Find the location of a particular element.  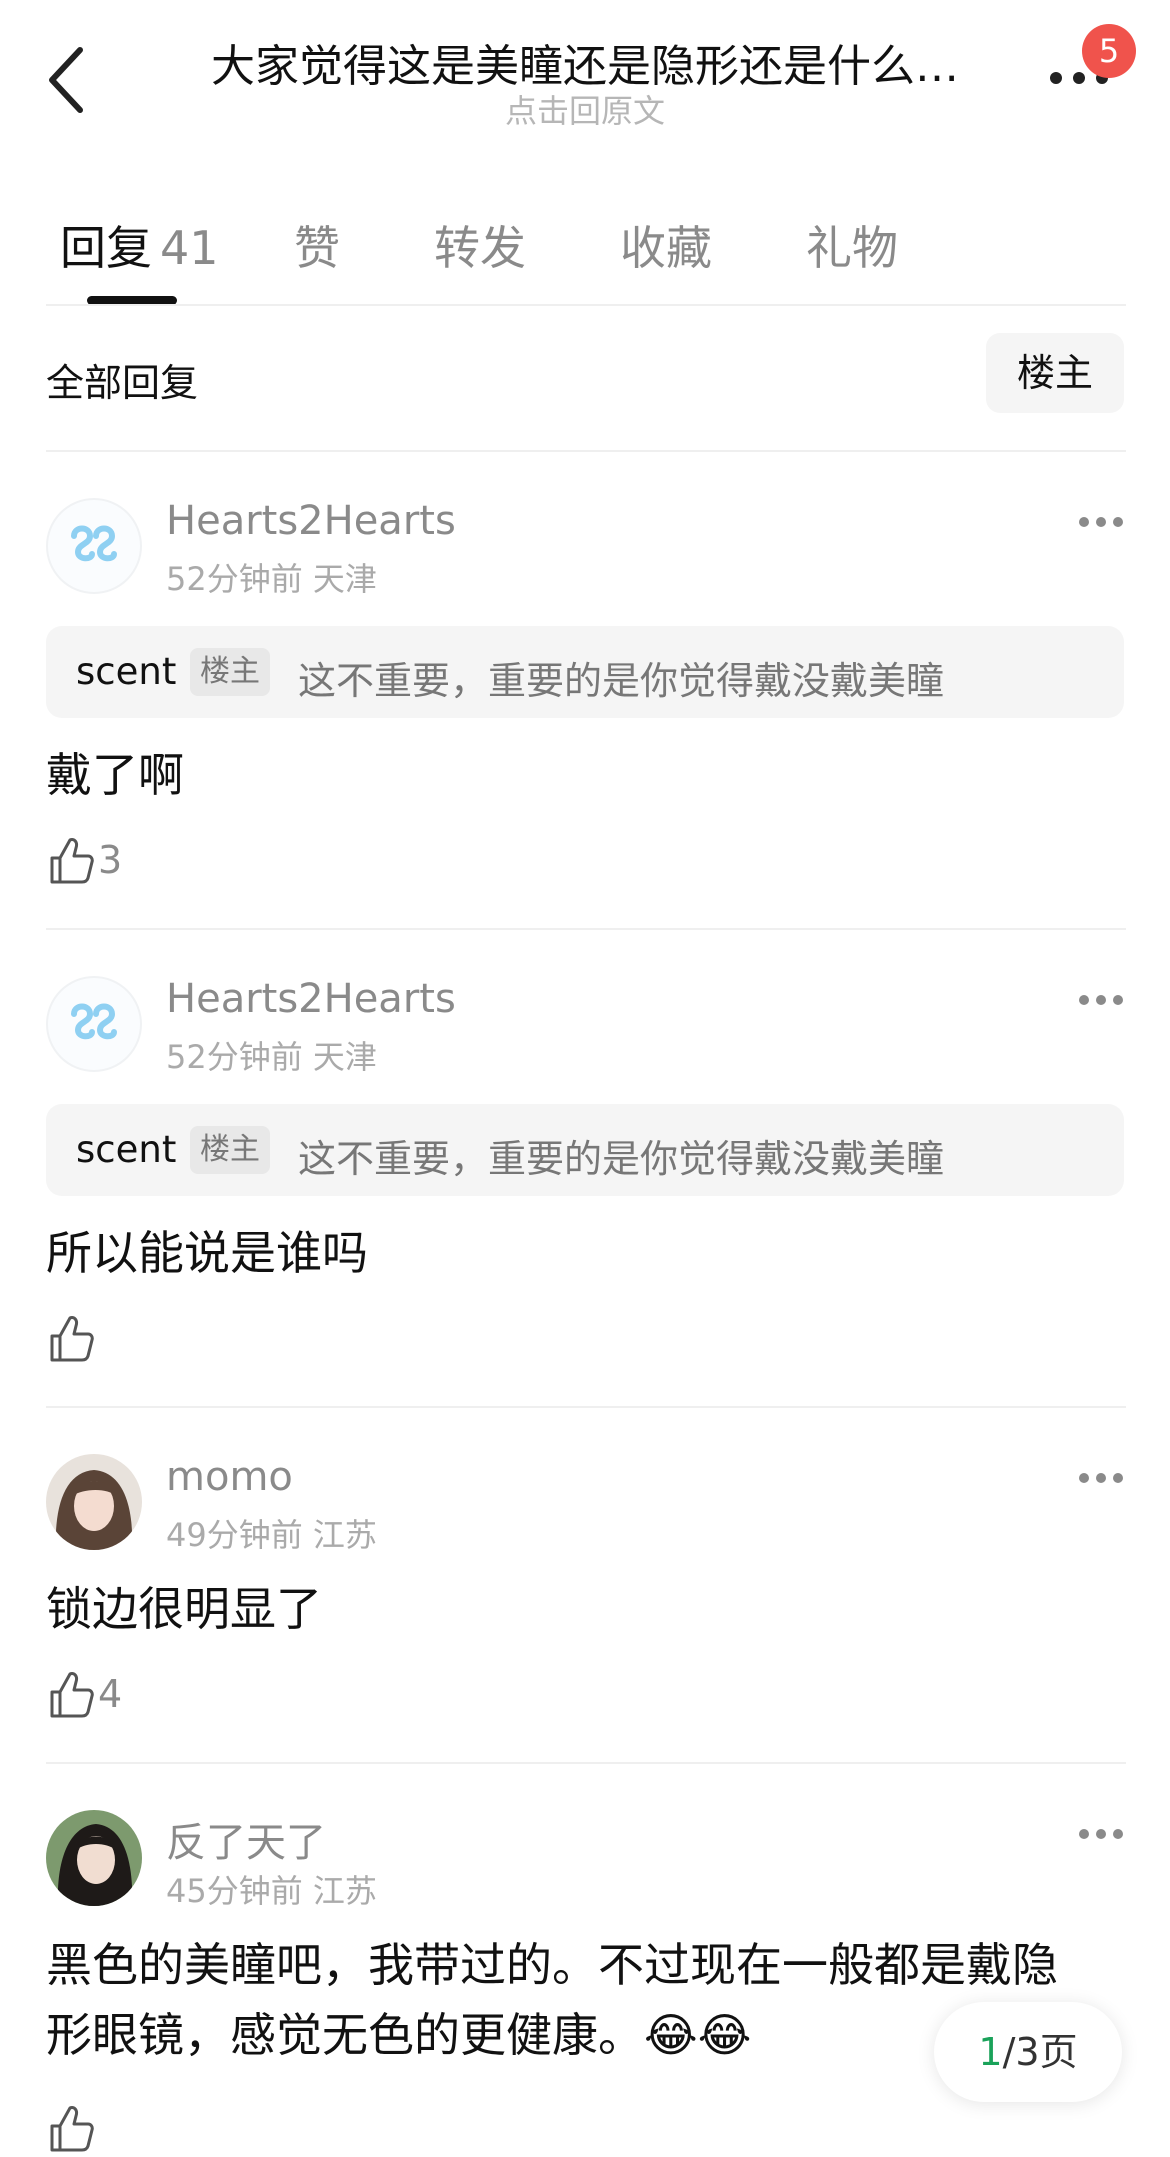

tab-gifts: 礼物 is located at coordinates (852, 245).